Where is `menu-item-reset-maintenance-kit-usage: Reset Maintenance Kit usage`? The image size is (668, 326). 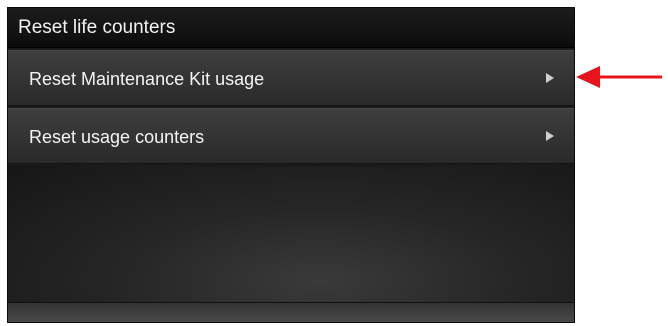
menu-item-reset-maintenance-kit-usage: Reset Maintenance Kit usage is located at coordinates (291, 78).